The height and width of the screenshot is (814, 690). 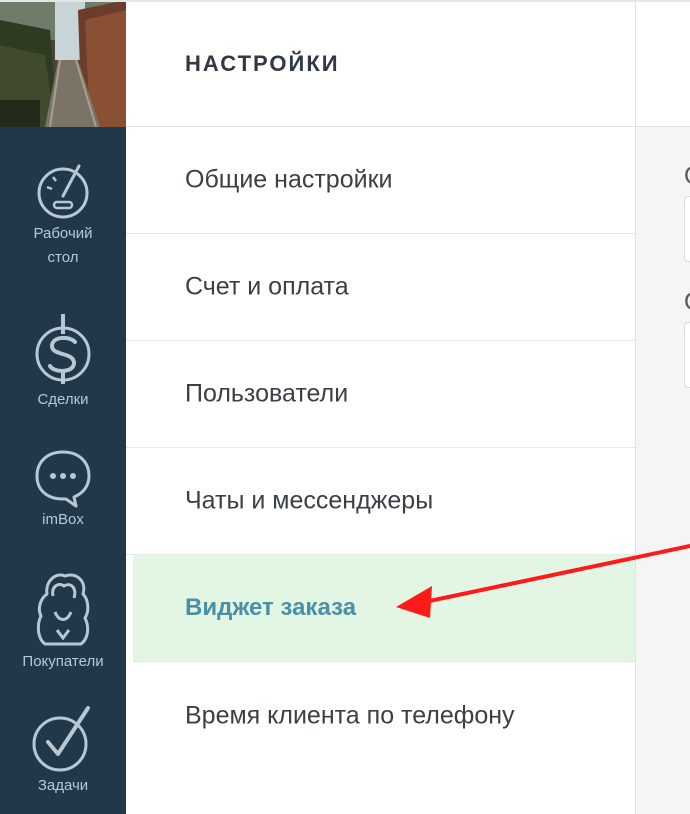 What do you see at coordinates (289, 179) in the screenshot?
I see `menu-item-label: Общие настройки` at bounding box center [289, 179].